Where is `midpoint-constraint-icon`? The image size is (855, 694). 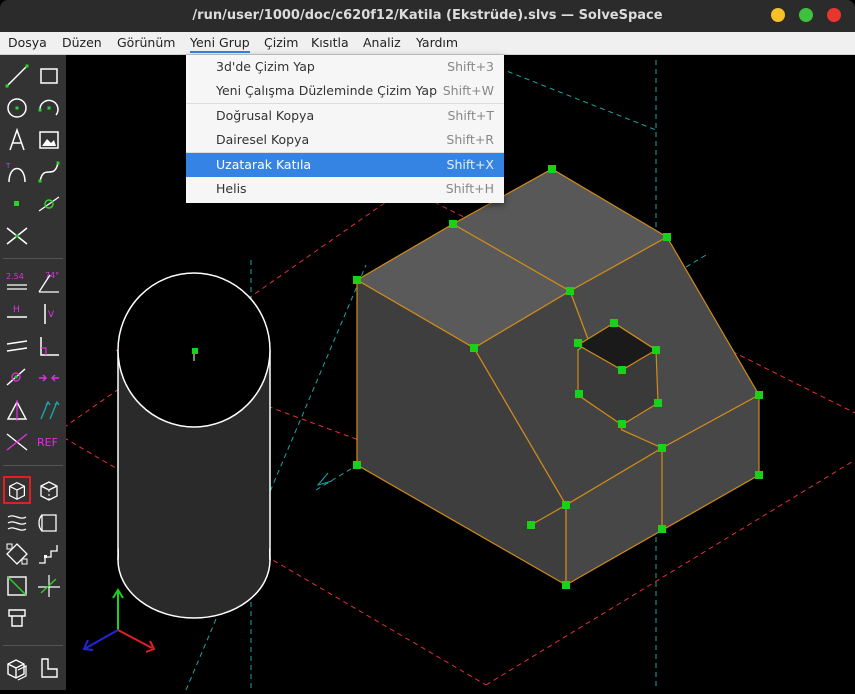
midpoint-constraint-icon is located at coordinates (49, 378).